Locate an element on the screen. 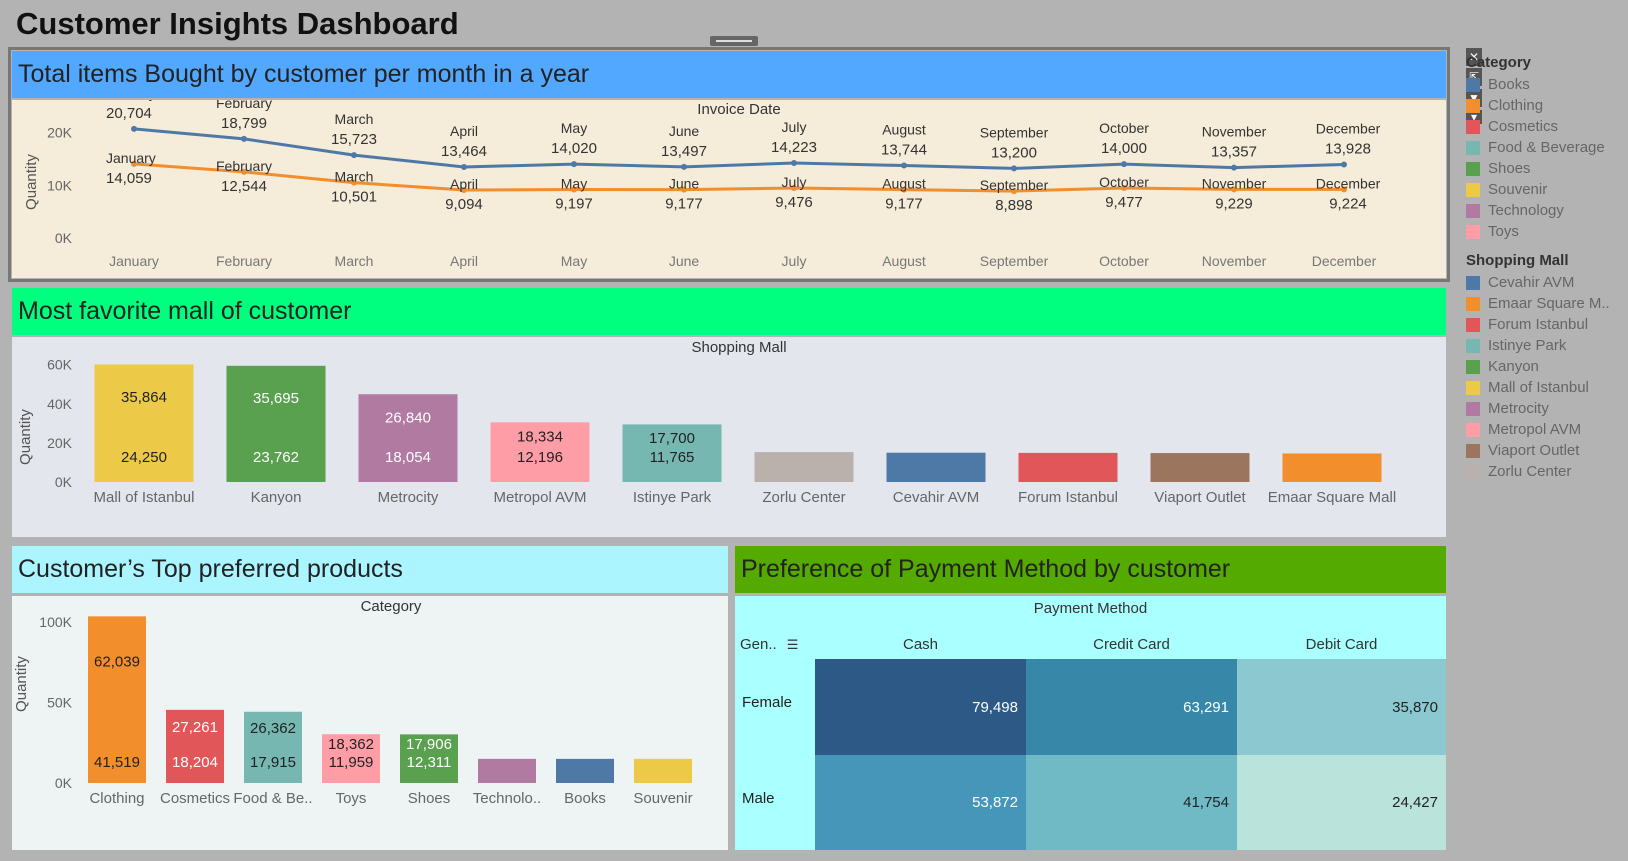 This screenshot has width=1628, height=861. legend-label: Metrocity is located at coordinates (1518, 408).